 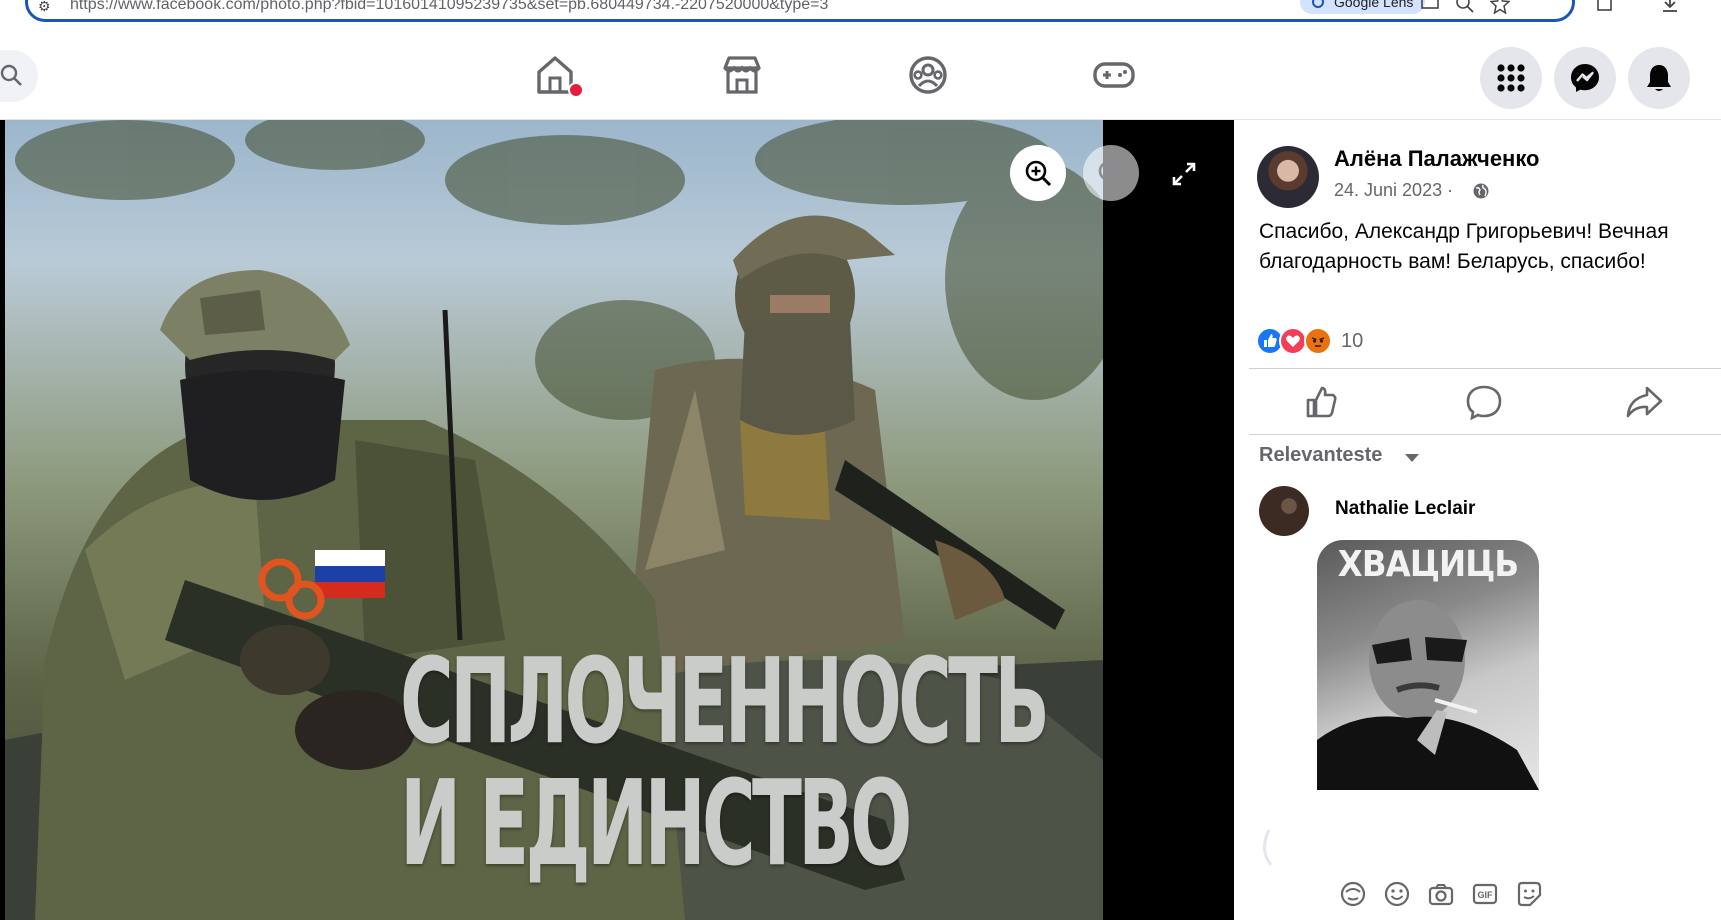 I want to click on chevron-down-icon, so click(x=1412, y=458).